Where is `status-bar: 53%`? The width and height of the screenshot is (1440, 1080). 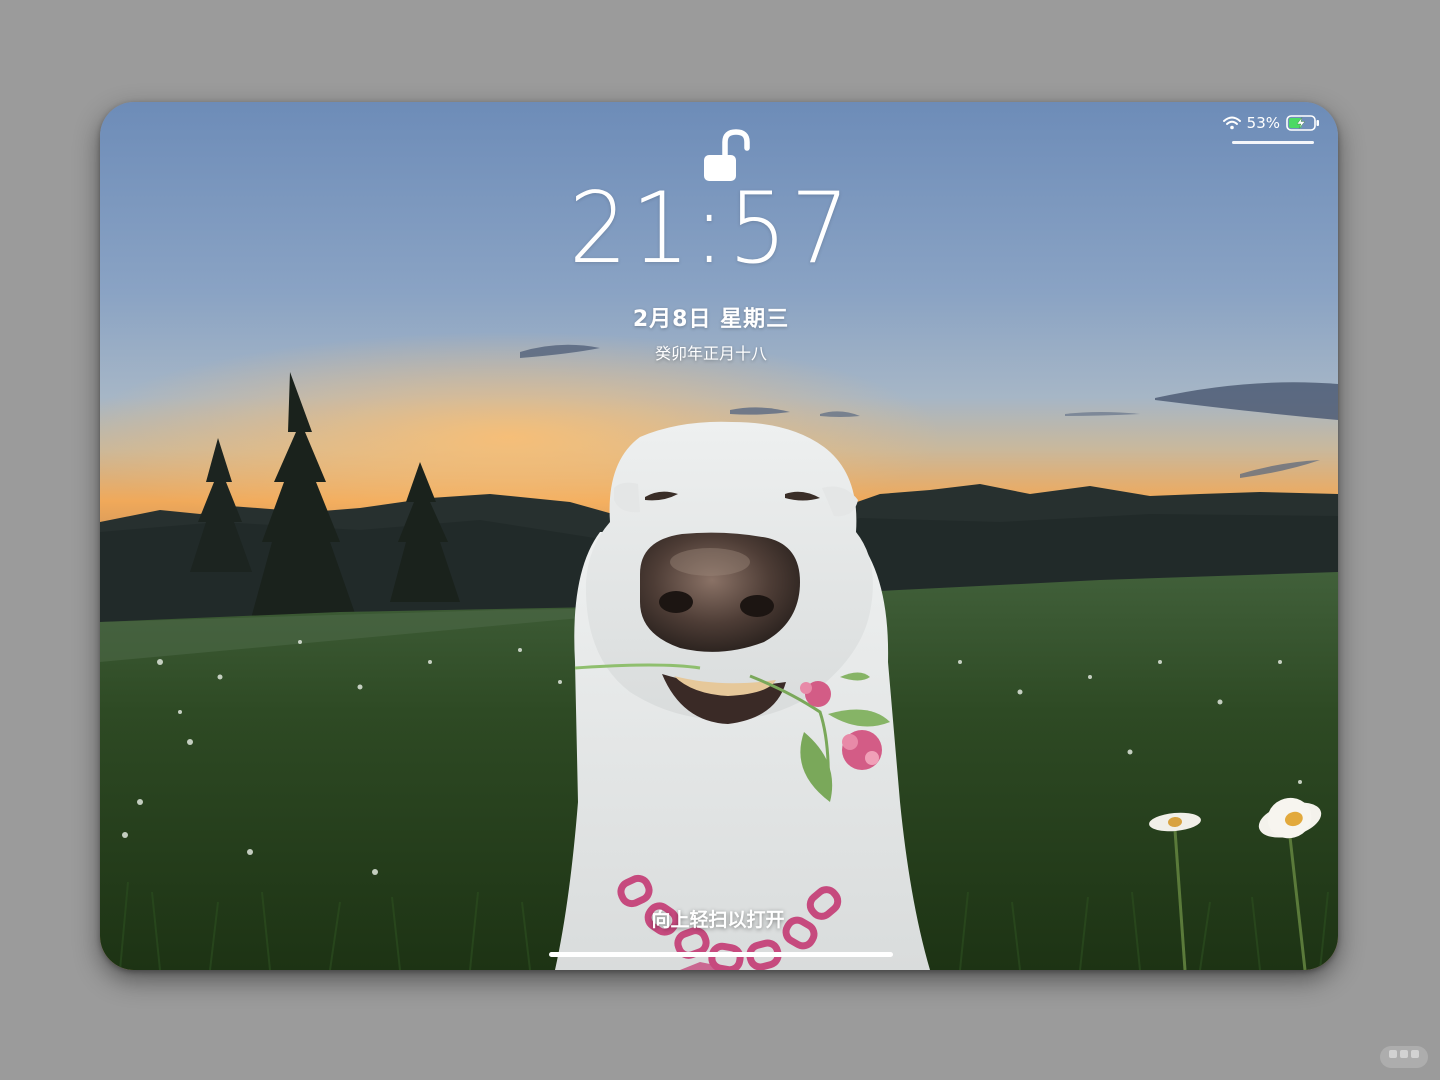 status-bar: 53% is located at coordinates (1271, 123).